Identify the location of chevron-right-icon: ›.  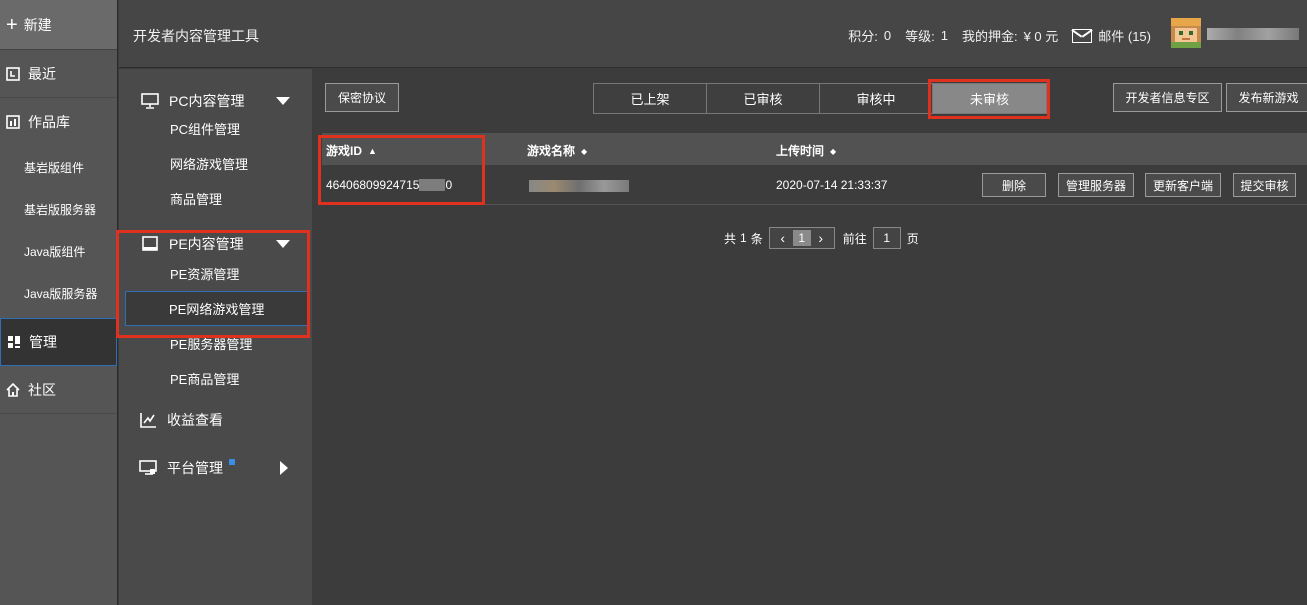
(821, 238).